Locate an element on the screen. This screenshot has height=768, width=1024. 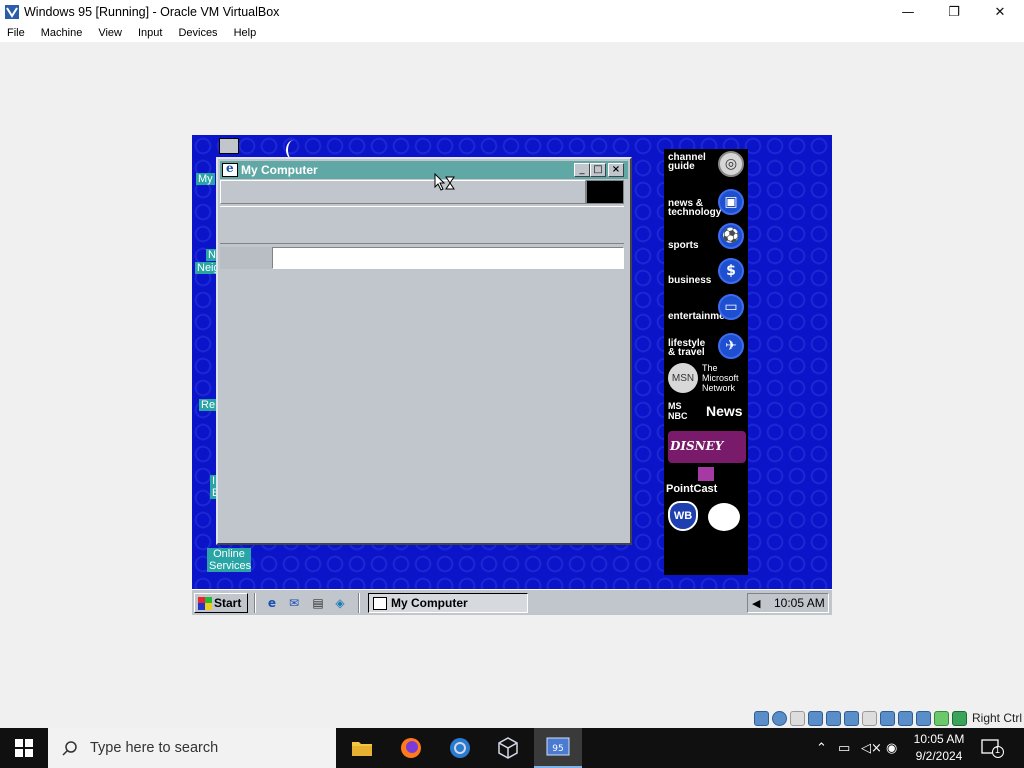
pointcast-label: PointCast is located at coordinates (692, 489).